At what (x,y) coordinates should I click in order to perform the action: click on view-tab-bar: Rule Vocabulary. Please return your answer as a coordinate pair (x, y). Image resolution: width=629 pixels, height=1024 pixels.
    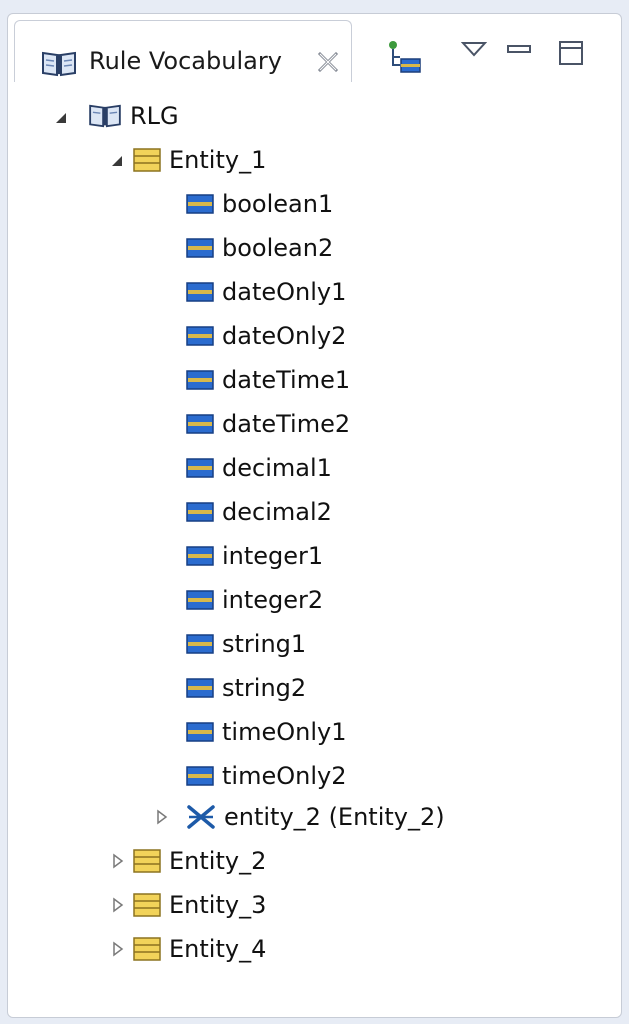
    Looking at the image, I should click on (314, 48).